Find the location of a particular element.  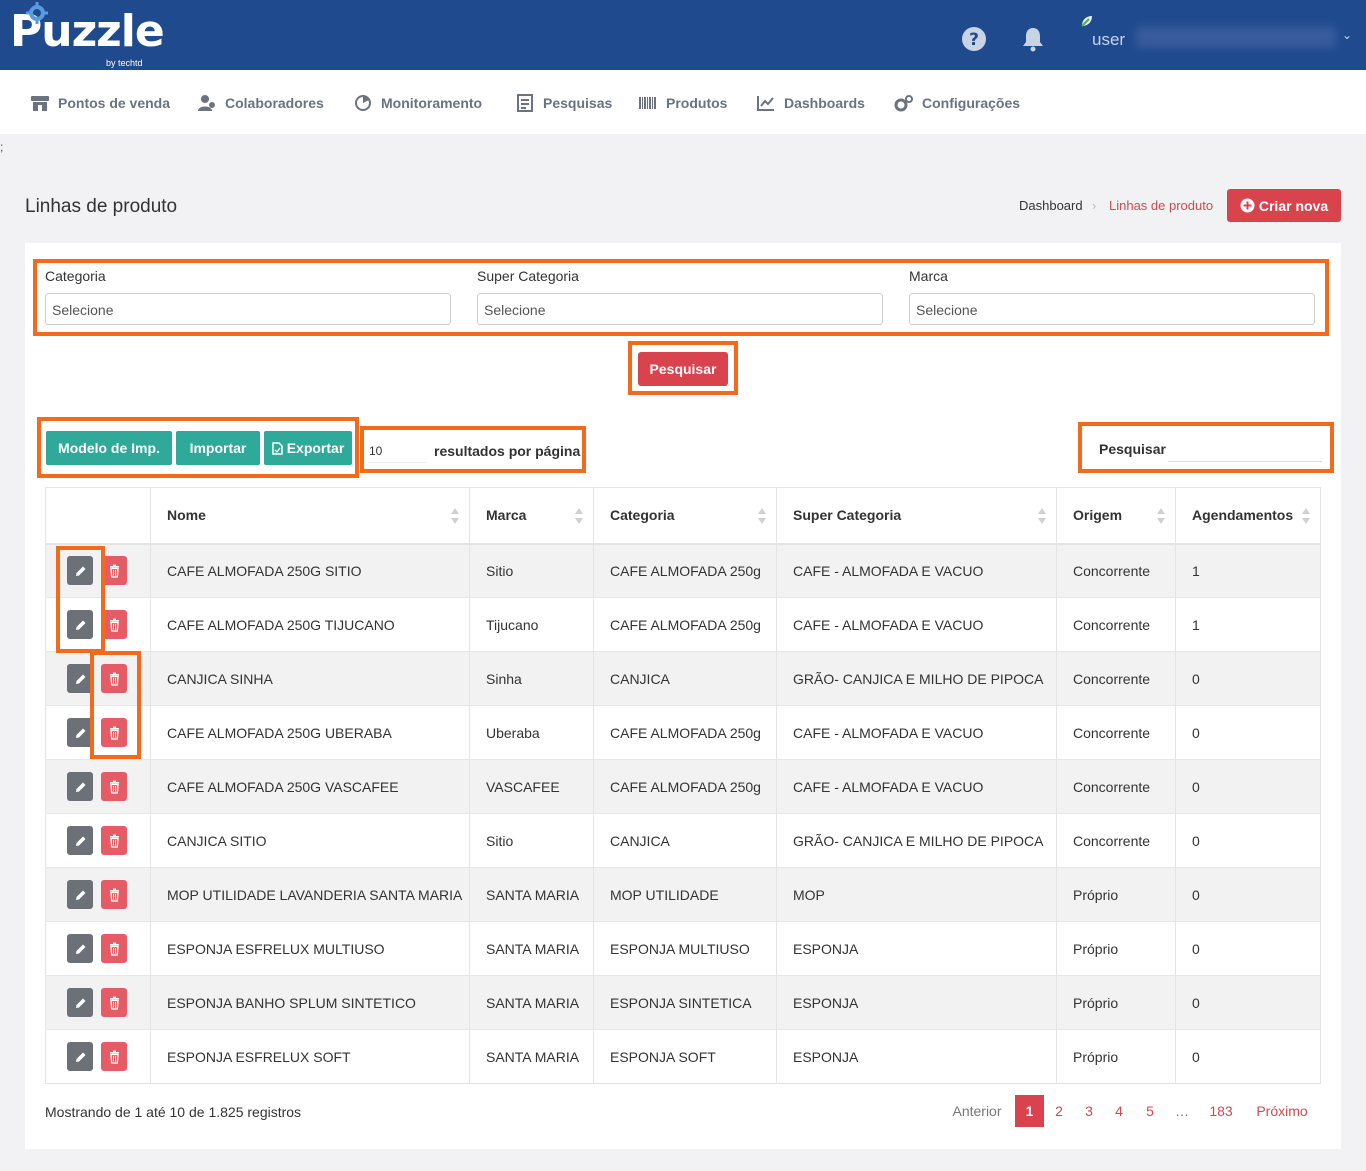

per-page-input: 10 is located at coordinates (397, 452).